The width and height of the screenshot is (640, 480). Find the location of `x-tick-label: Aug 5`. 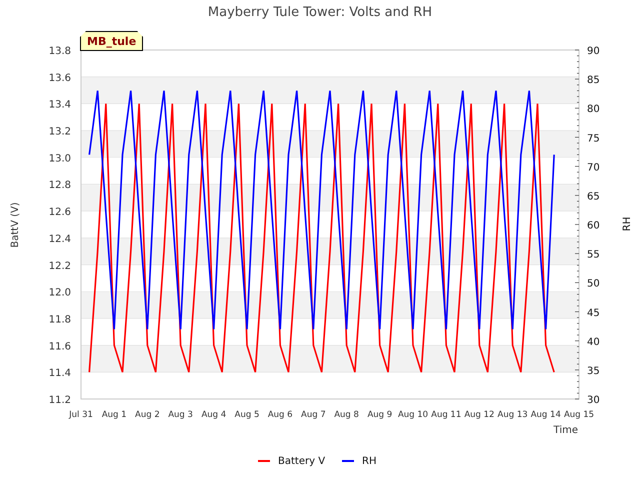

x-tick-label: Aug 5 is located at coordinates (247, 415).